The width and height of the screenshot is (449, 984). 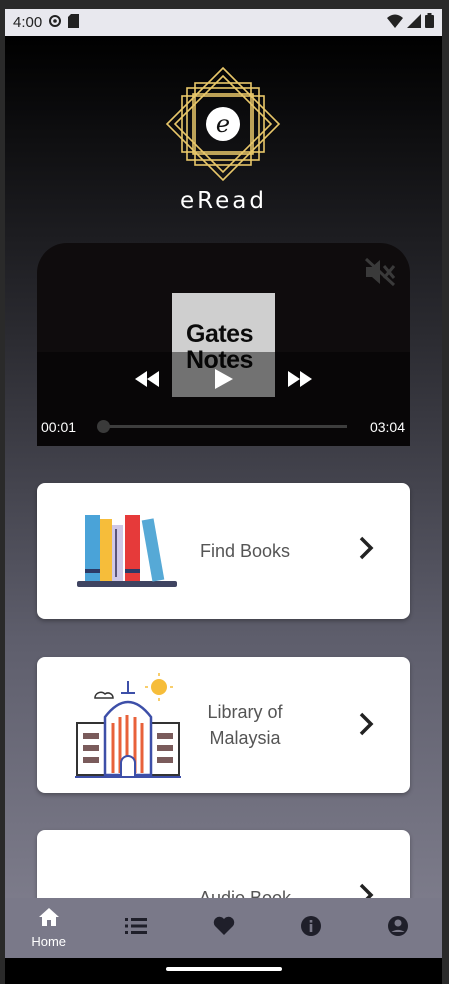 What do you see at coordinates (387, 427) in the screenshot?
I see `duration: 03:04` at bounding box center [387, 427].